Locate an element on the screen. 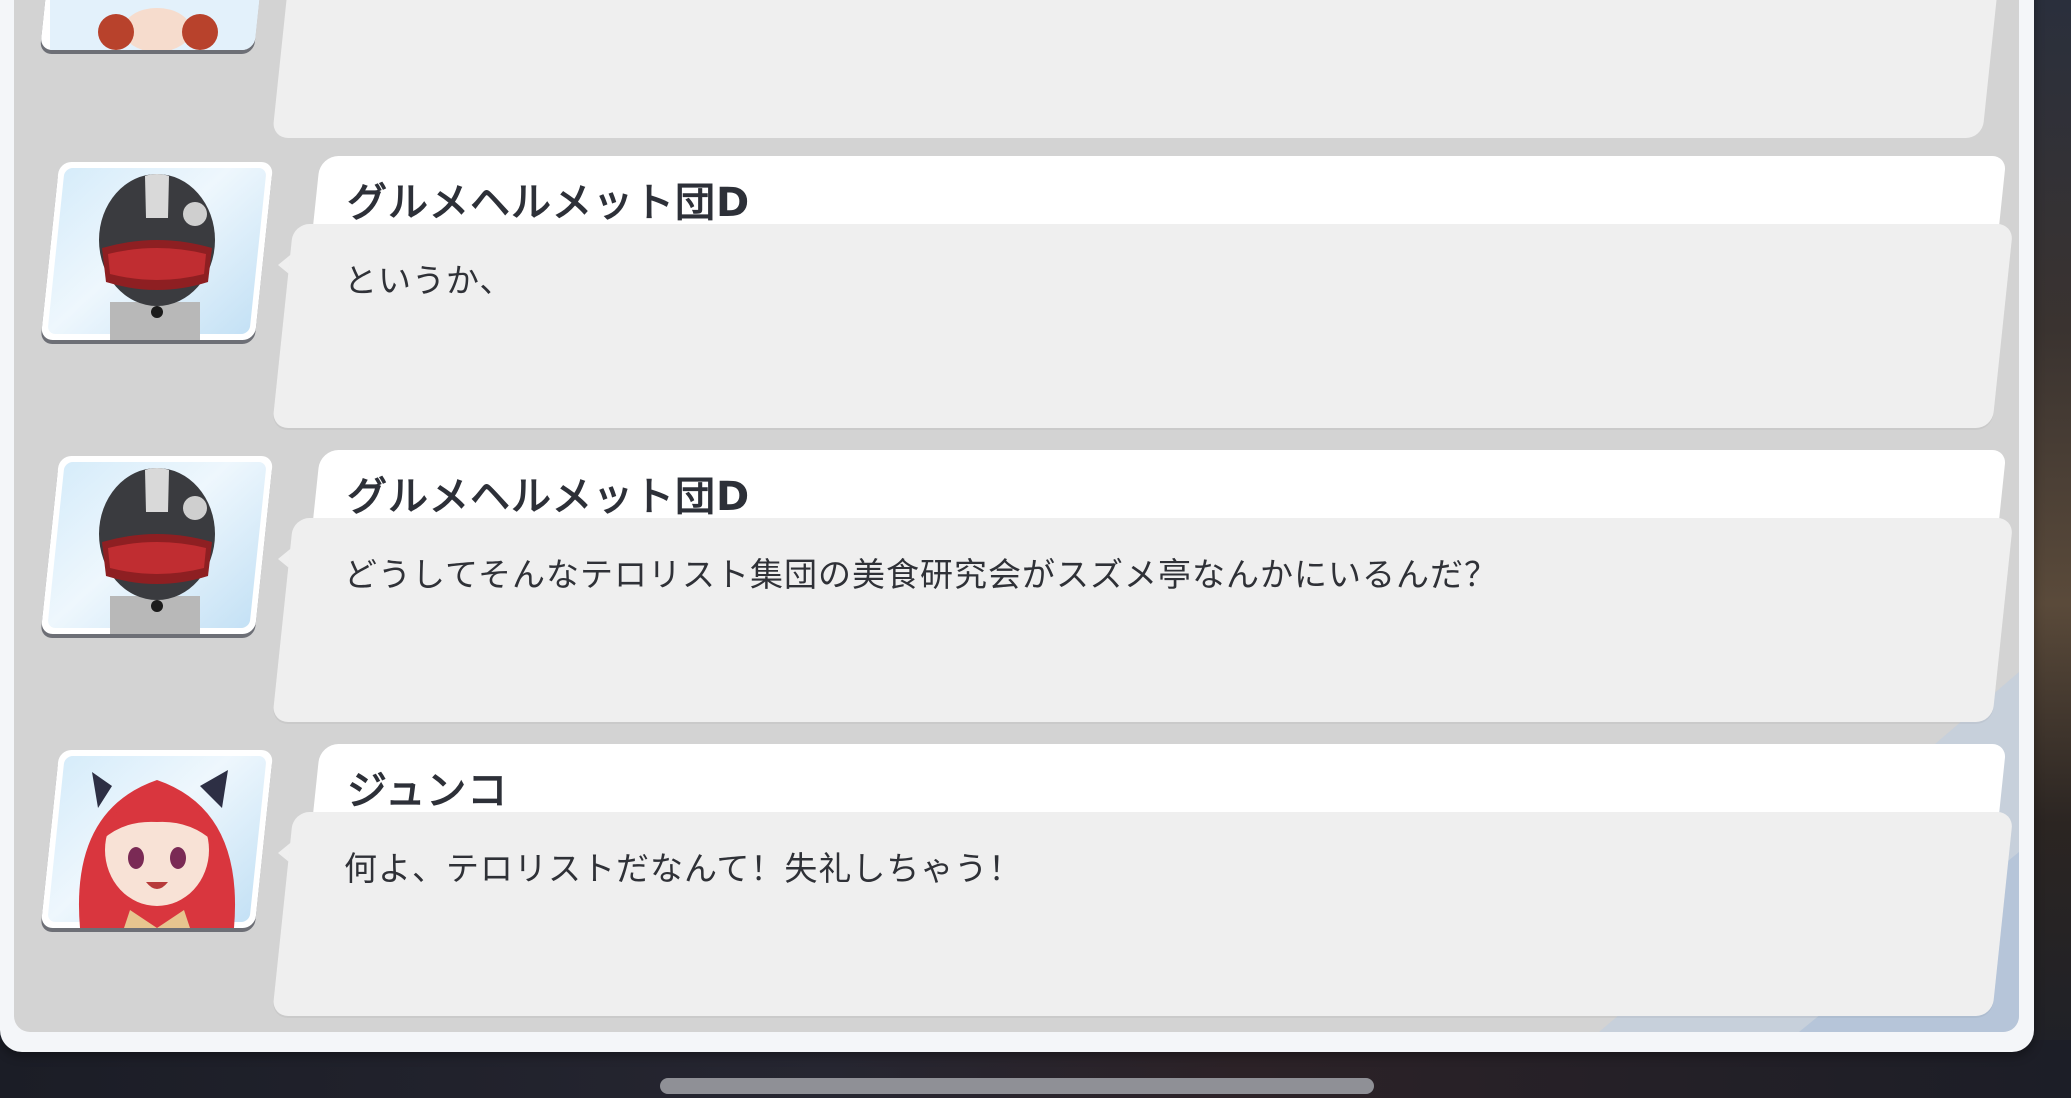  message-text: どうしてそんなテロリスト集団の美食研究会がスズメ亭なんかにいるんだ？ is located at coordinates (921, 574).